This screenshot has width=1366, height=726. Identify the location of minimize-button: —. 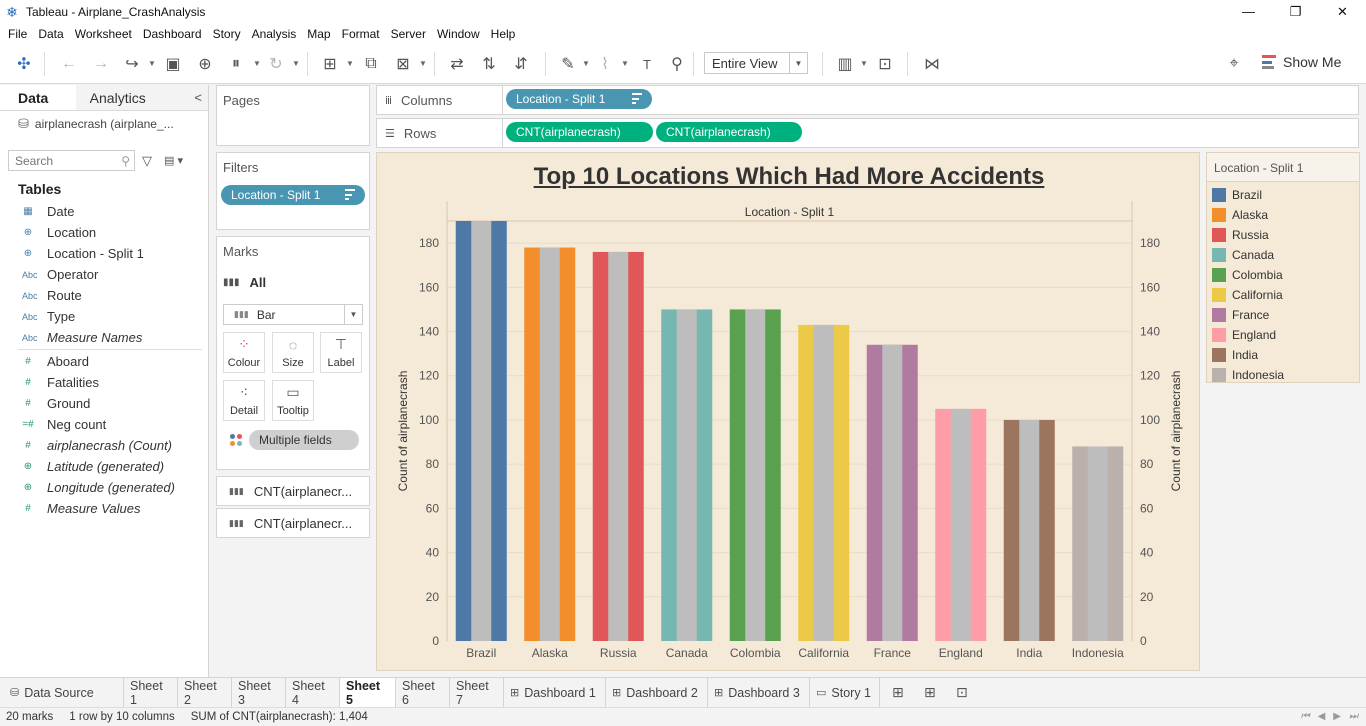
(1248, 11).